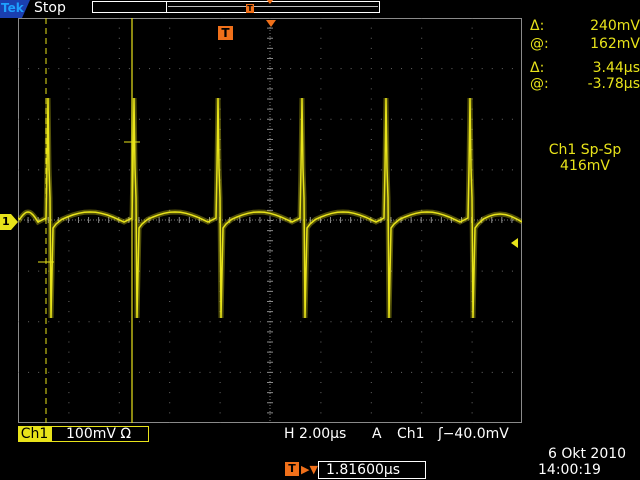 Image resolution: width=640 pixels, height=480 pixels. Describe the element at coordinates (585, 84) in the screenshot. I see `cursor-time-position: @: -3.78µs` at that location.